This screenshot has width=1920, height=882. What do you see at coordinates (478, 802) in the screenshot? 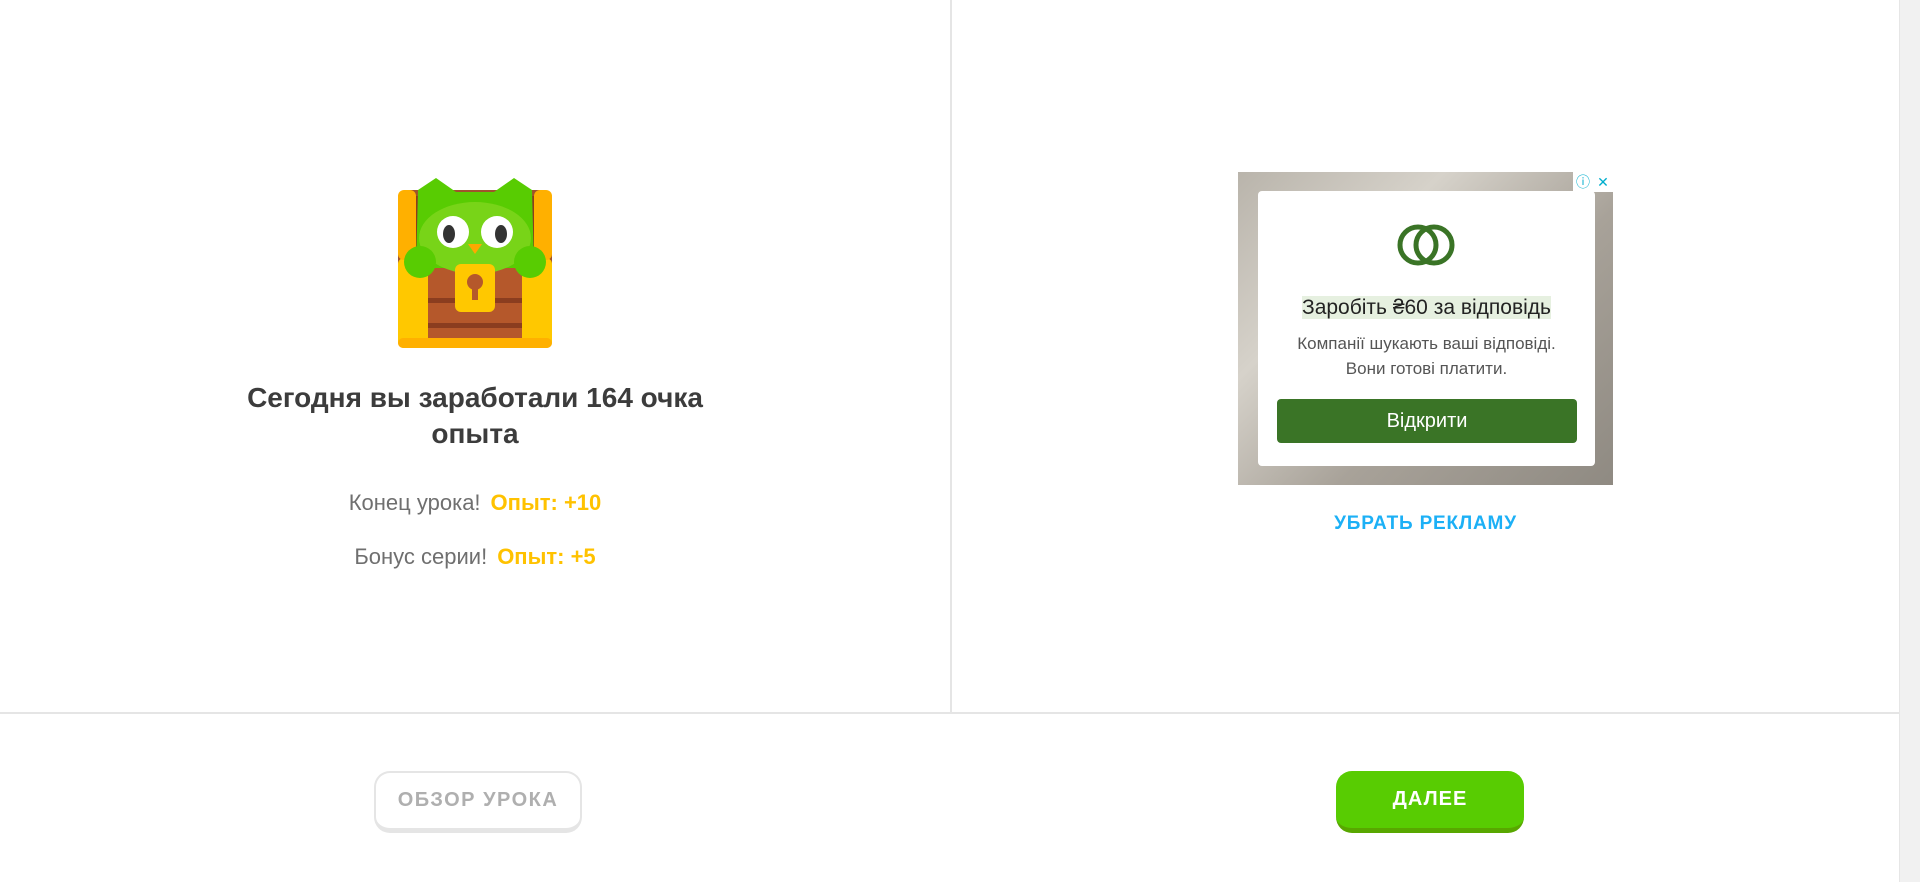
I see `review-lesson-button: ОБЗОР УРОКА` at bounding box center [478, 802].